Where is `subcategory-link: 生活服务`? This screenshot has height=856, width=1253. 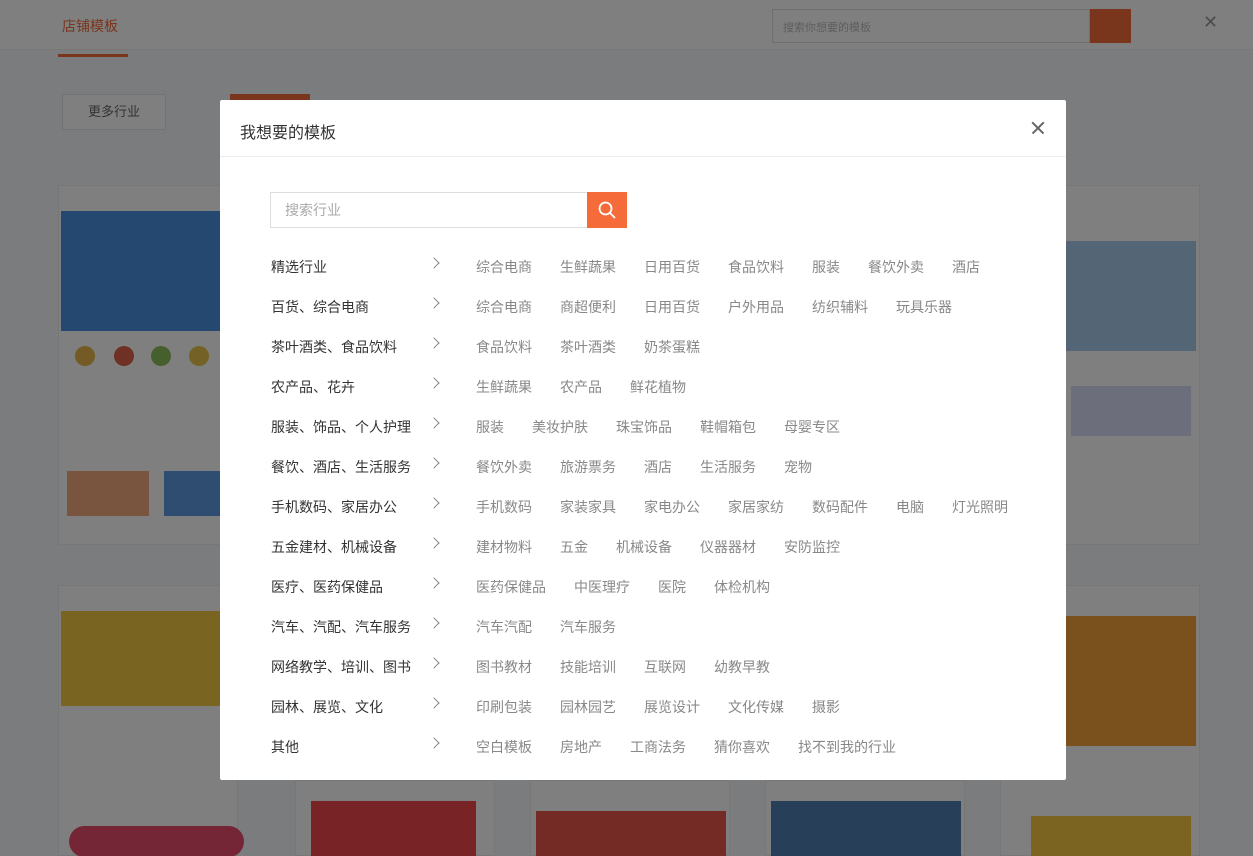 subcategory-link: 生活服务 is located at coordinates (728, 467).